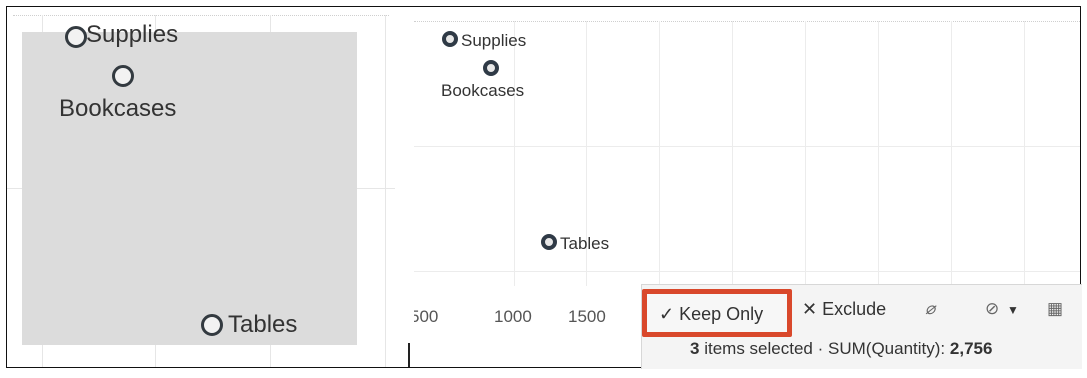 The height and width of the screenshot is (378, 1087). Describe the element at coordinates (810, 309) in the screenshot. I see `x-icon: ✕` at that location.